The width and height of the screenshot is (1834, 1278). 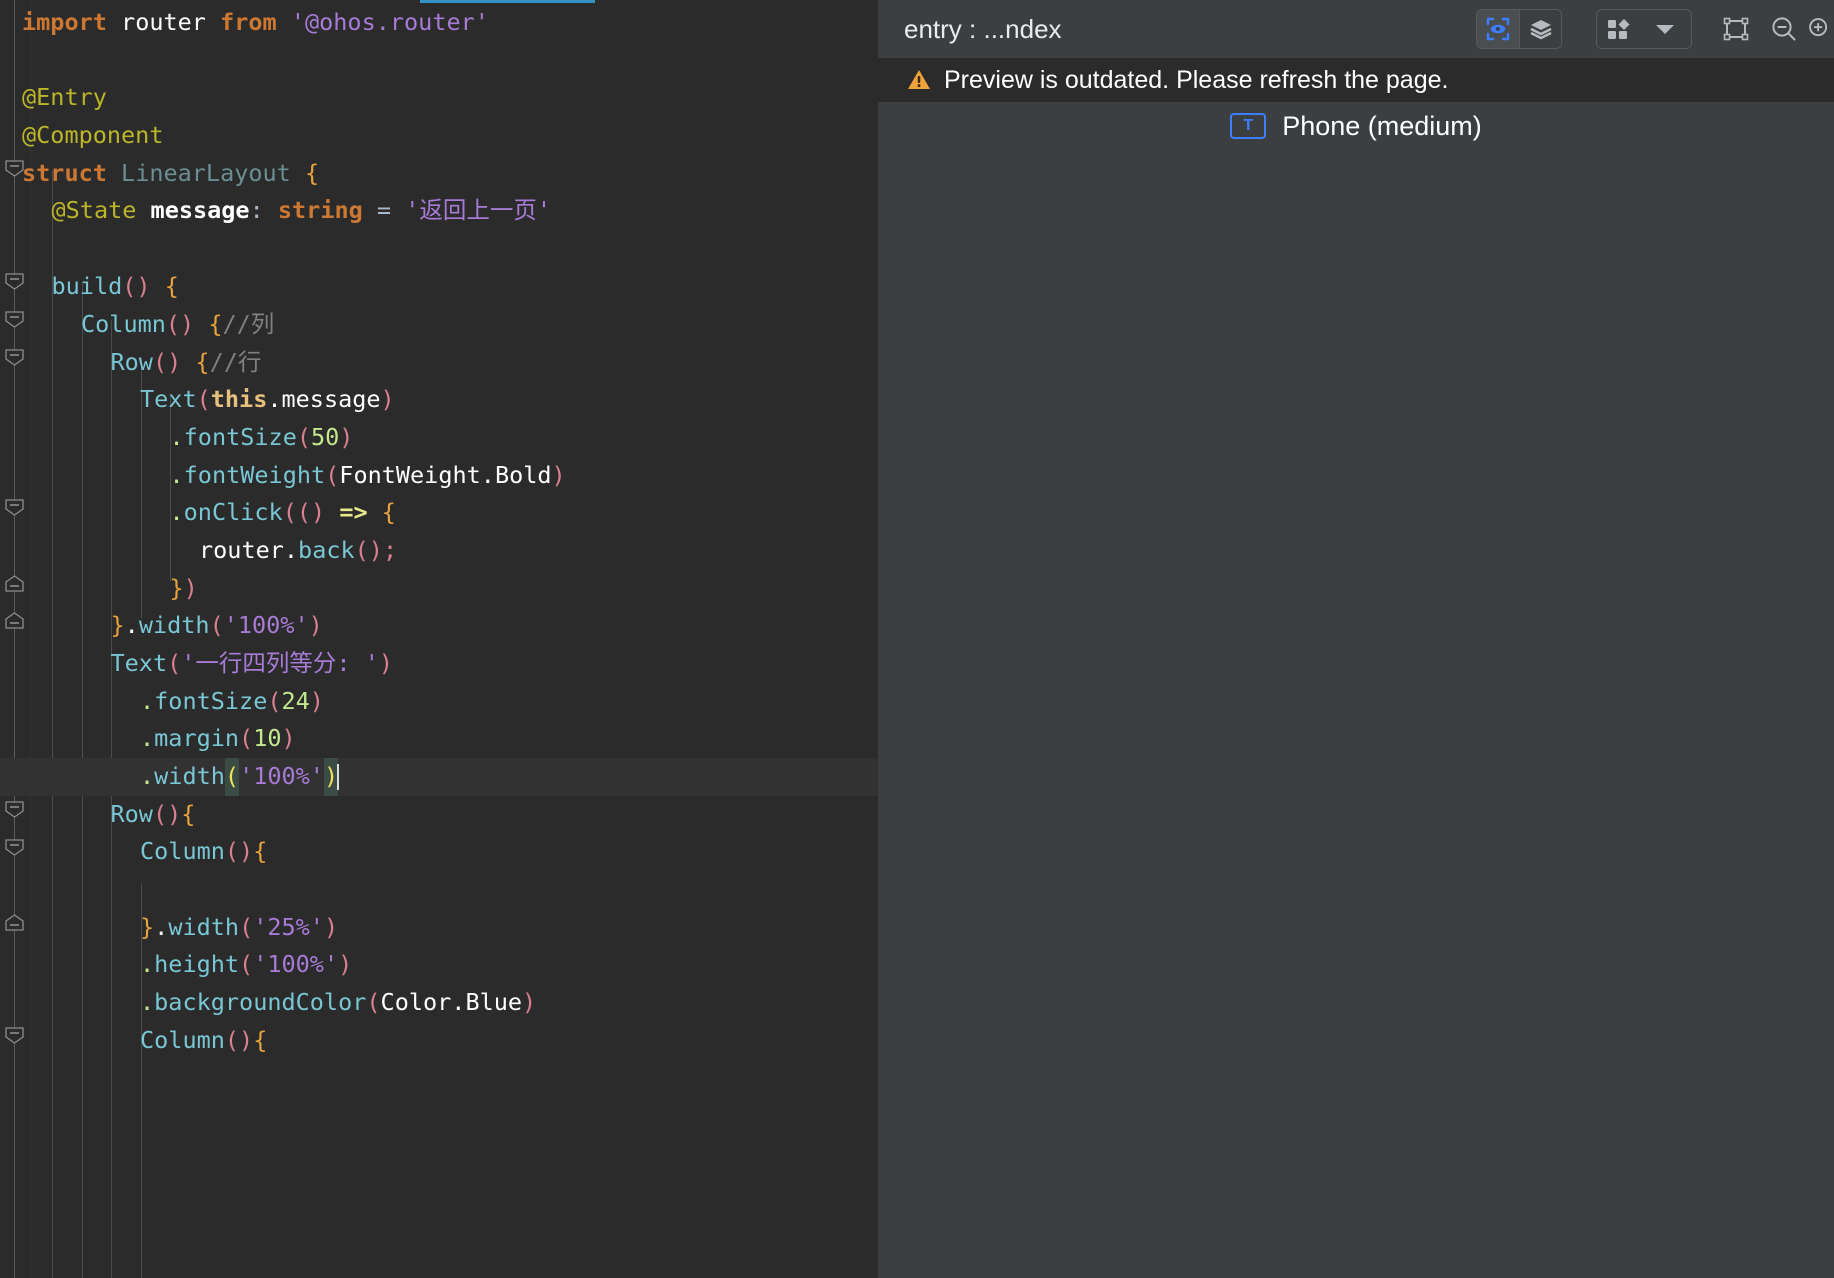 What do you see at coordinates (439, 739) in the screenshot?
I see `code-line: . margin(10)` at bounding box center [439, 739].